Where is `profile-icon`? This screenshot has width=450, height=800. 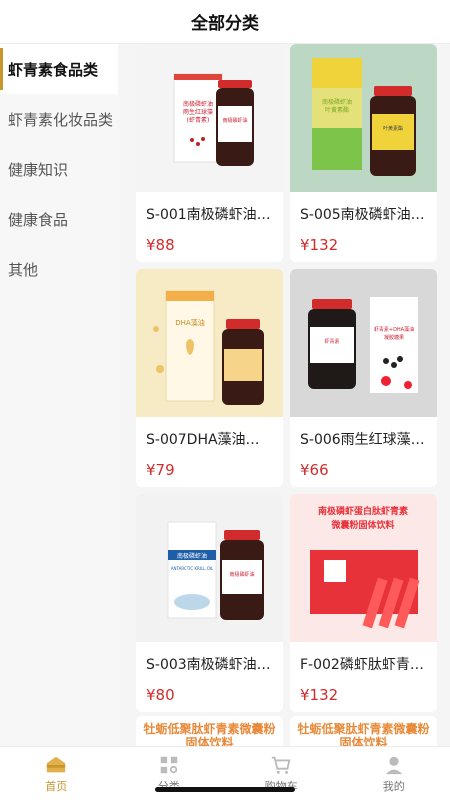
profile-icon is located at coordinates (393, 765).